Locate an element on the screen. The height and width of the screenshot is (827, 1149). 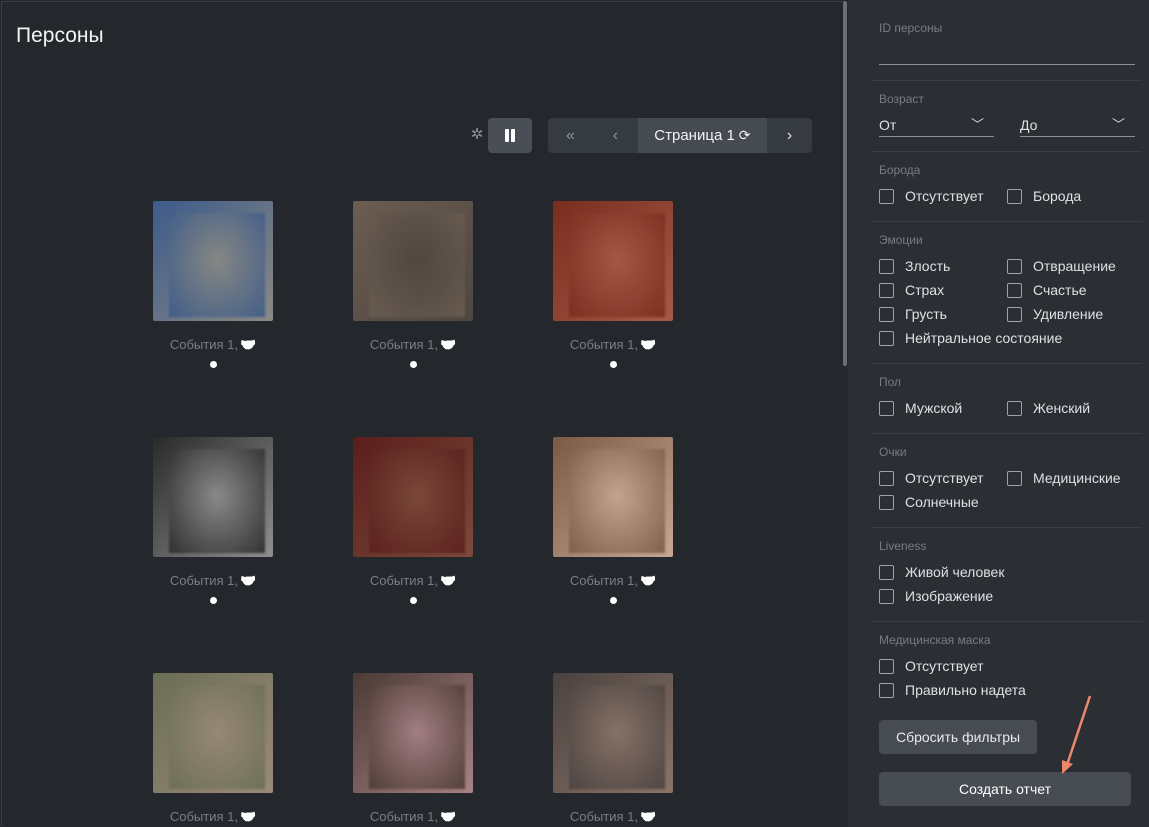
checkbox-glasses-medical: Медицинские is located at coordinates (1064, 478).